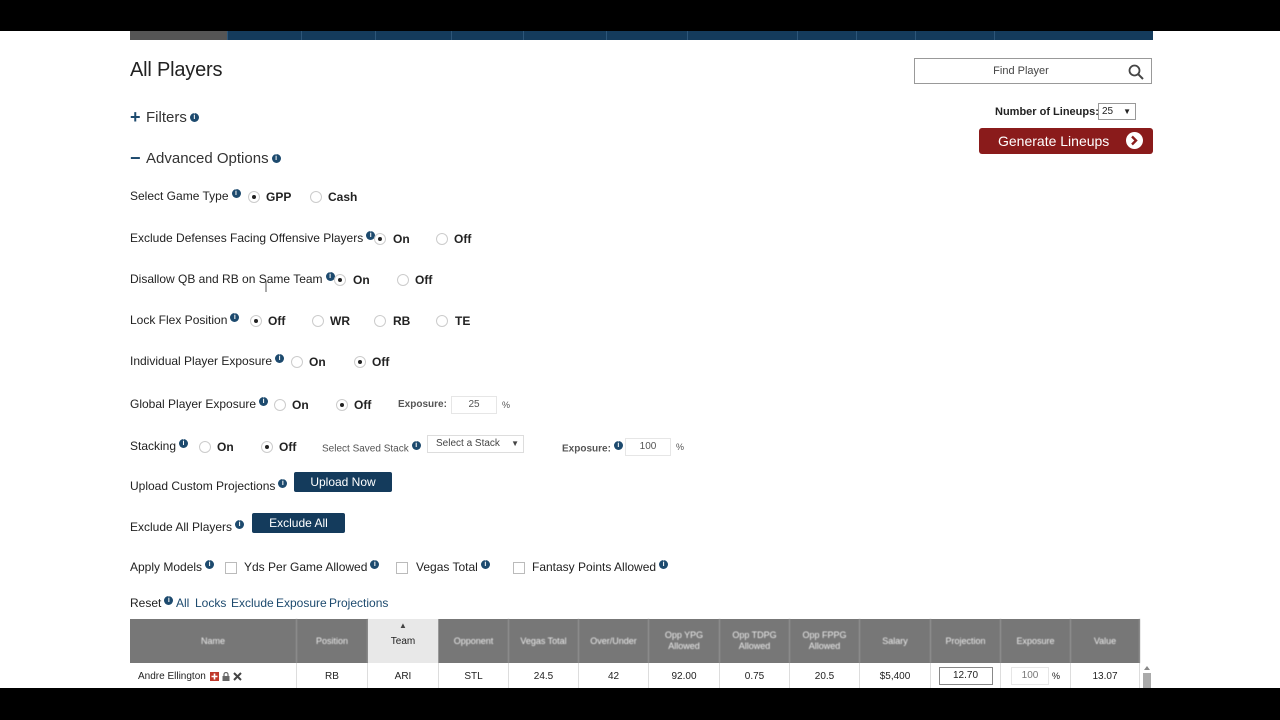 This screenshot has height=720, width=1280. What do you see at coordinates (684, 641) in the screenshot?
I see `column-header-opp-ypg: Opp YPG Allowed` at bounding box center [684, 641].